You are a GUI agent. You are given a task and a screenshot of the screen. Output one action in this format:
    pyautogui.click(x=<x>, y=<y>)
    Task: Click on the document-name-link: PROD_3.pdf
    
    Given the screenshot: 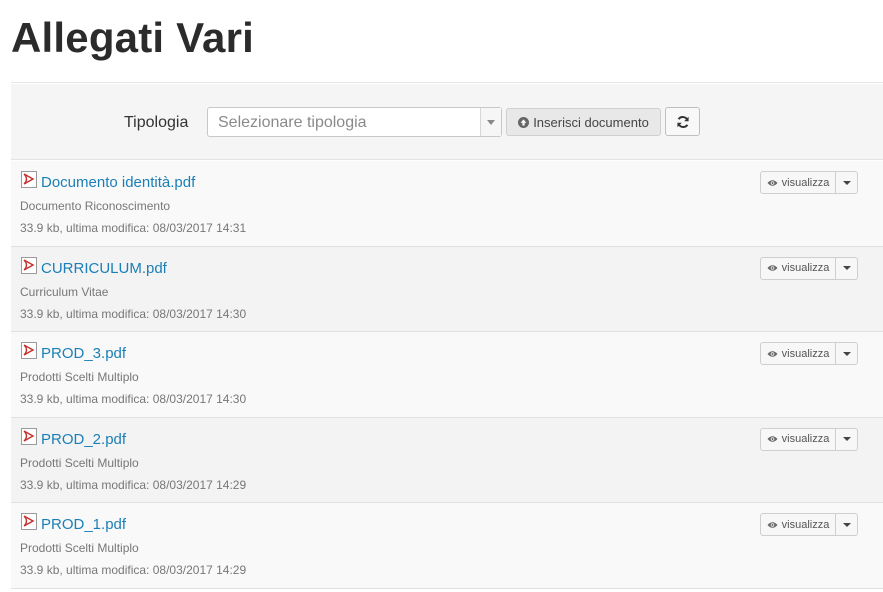 What is the action you would take?
    pyautogui.click(x=83, y=353)
    